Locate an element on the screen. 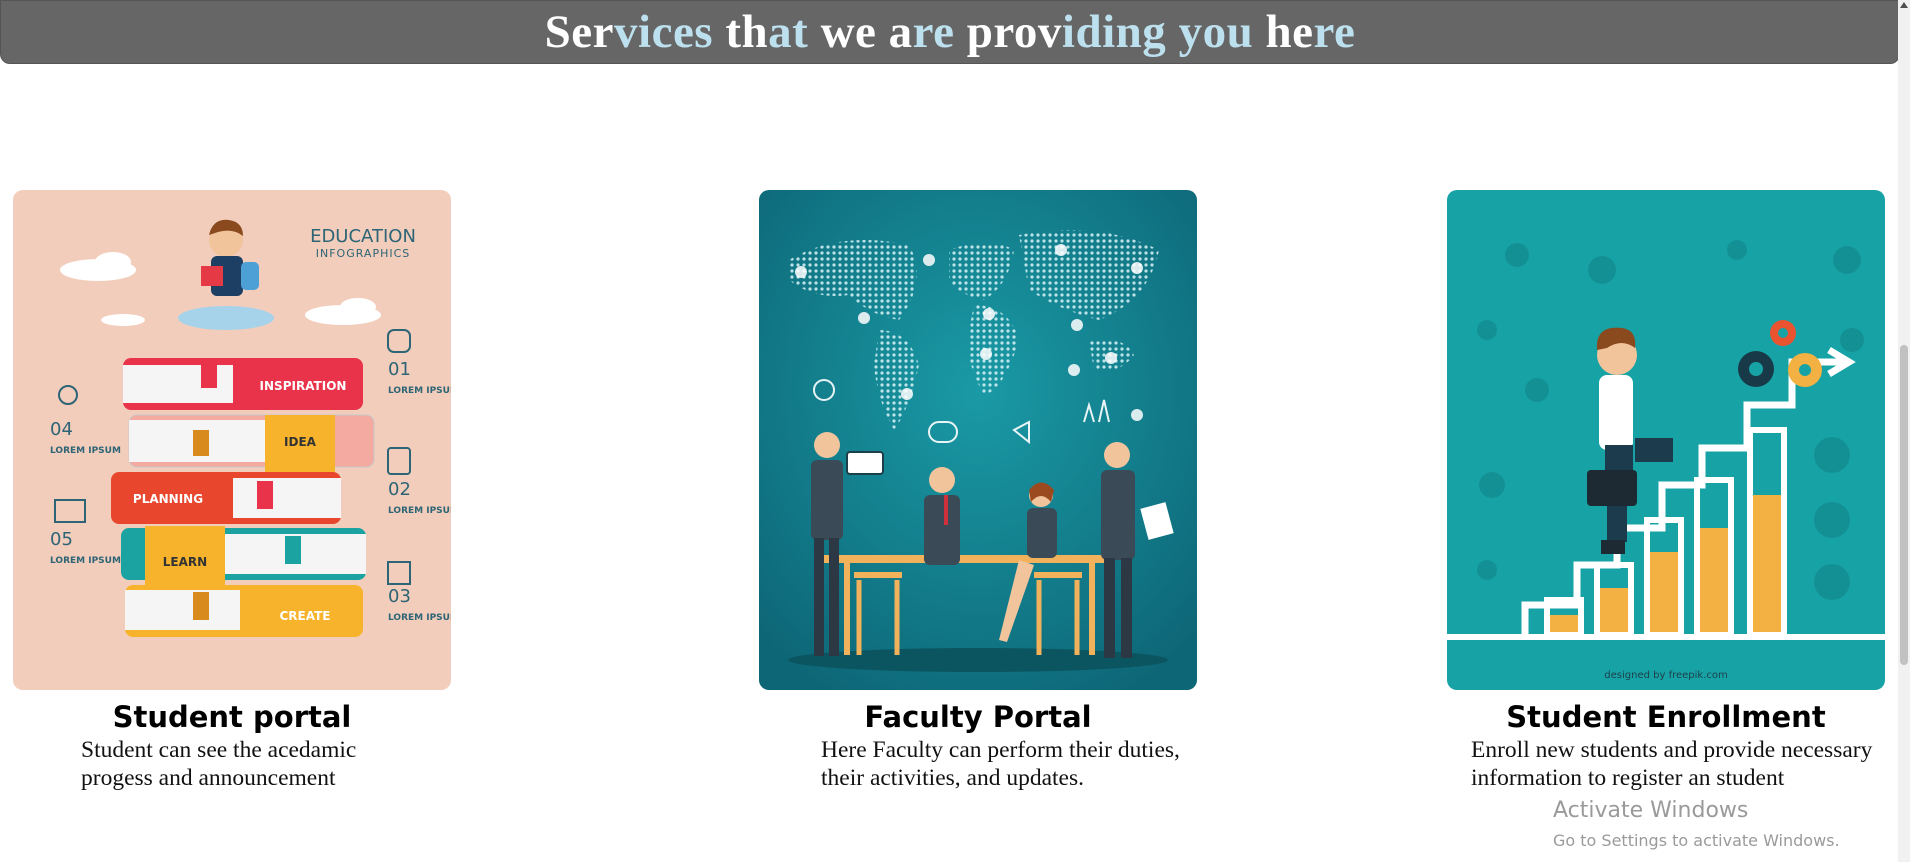 Image resolution: width=1910 pixels, height=862 pixels. svg-text: IDEA is located at coordinates (300, 442).